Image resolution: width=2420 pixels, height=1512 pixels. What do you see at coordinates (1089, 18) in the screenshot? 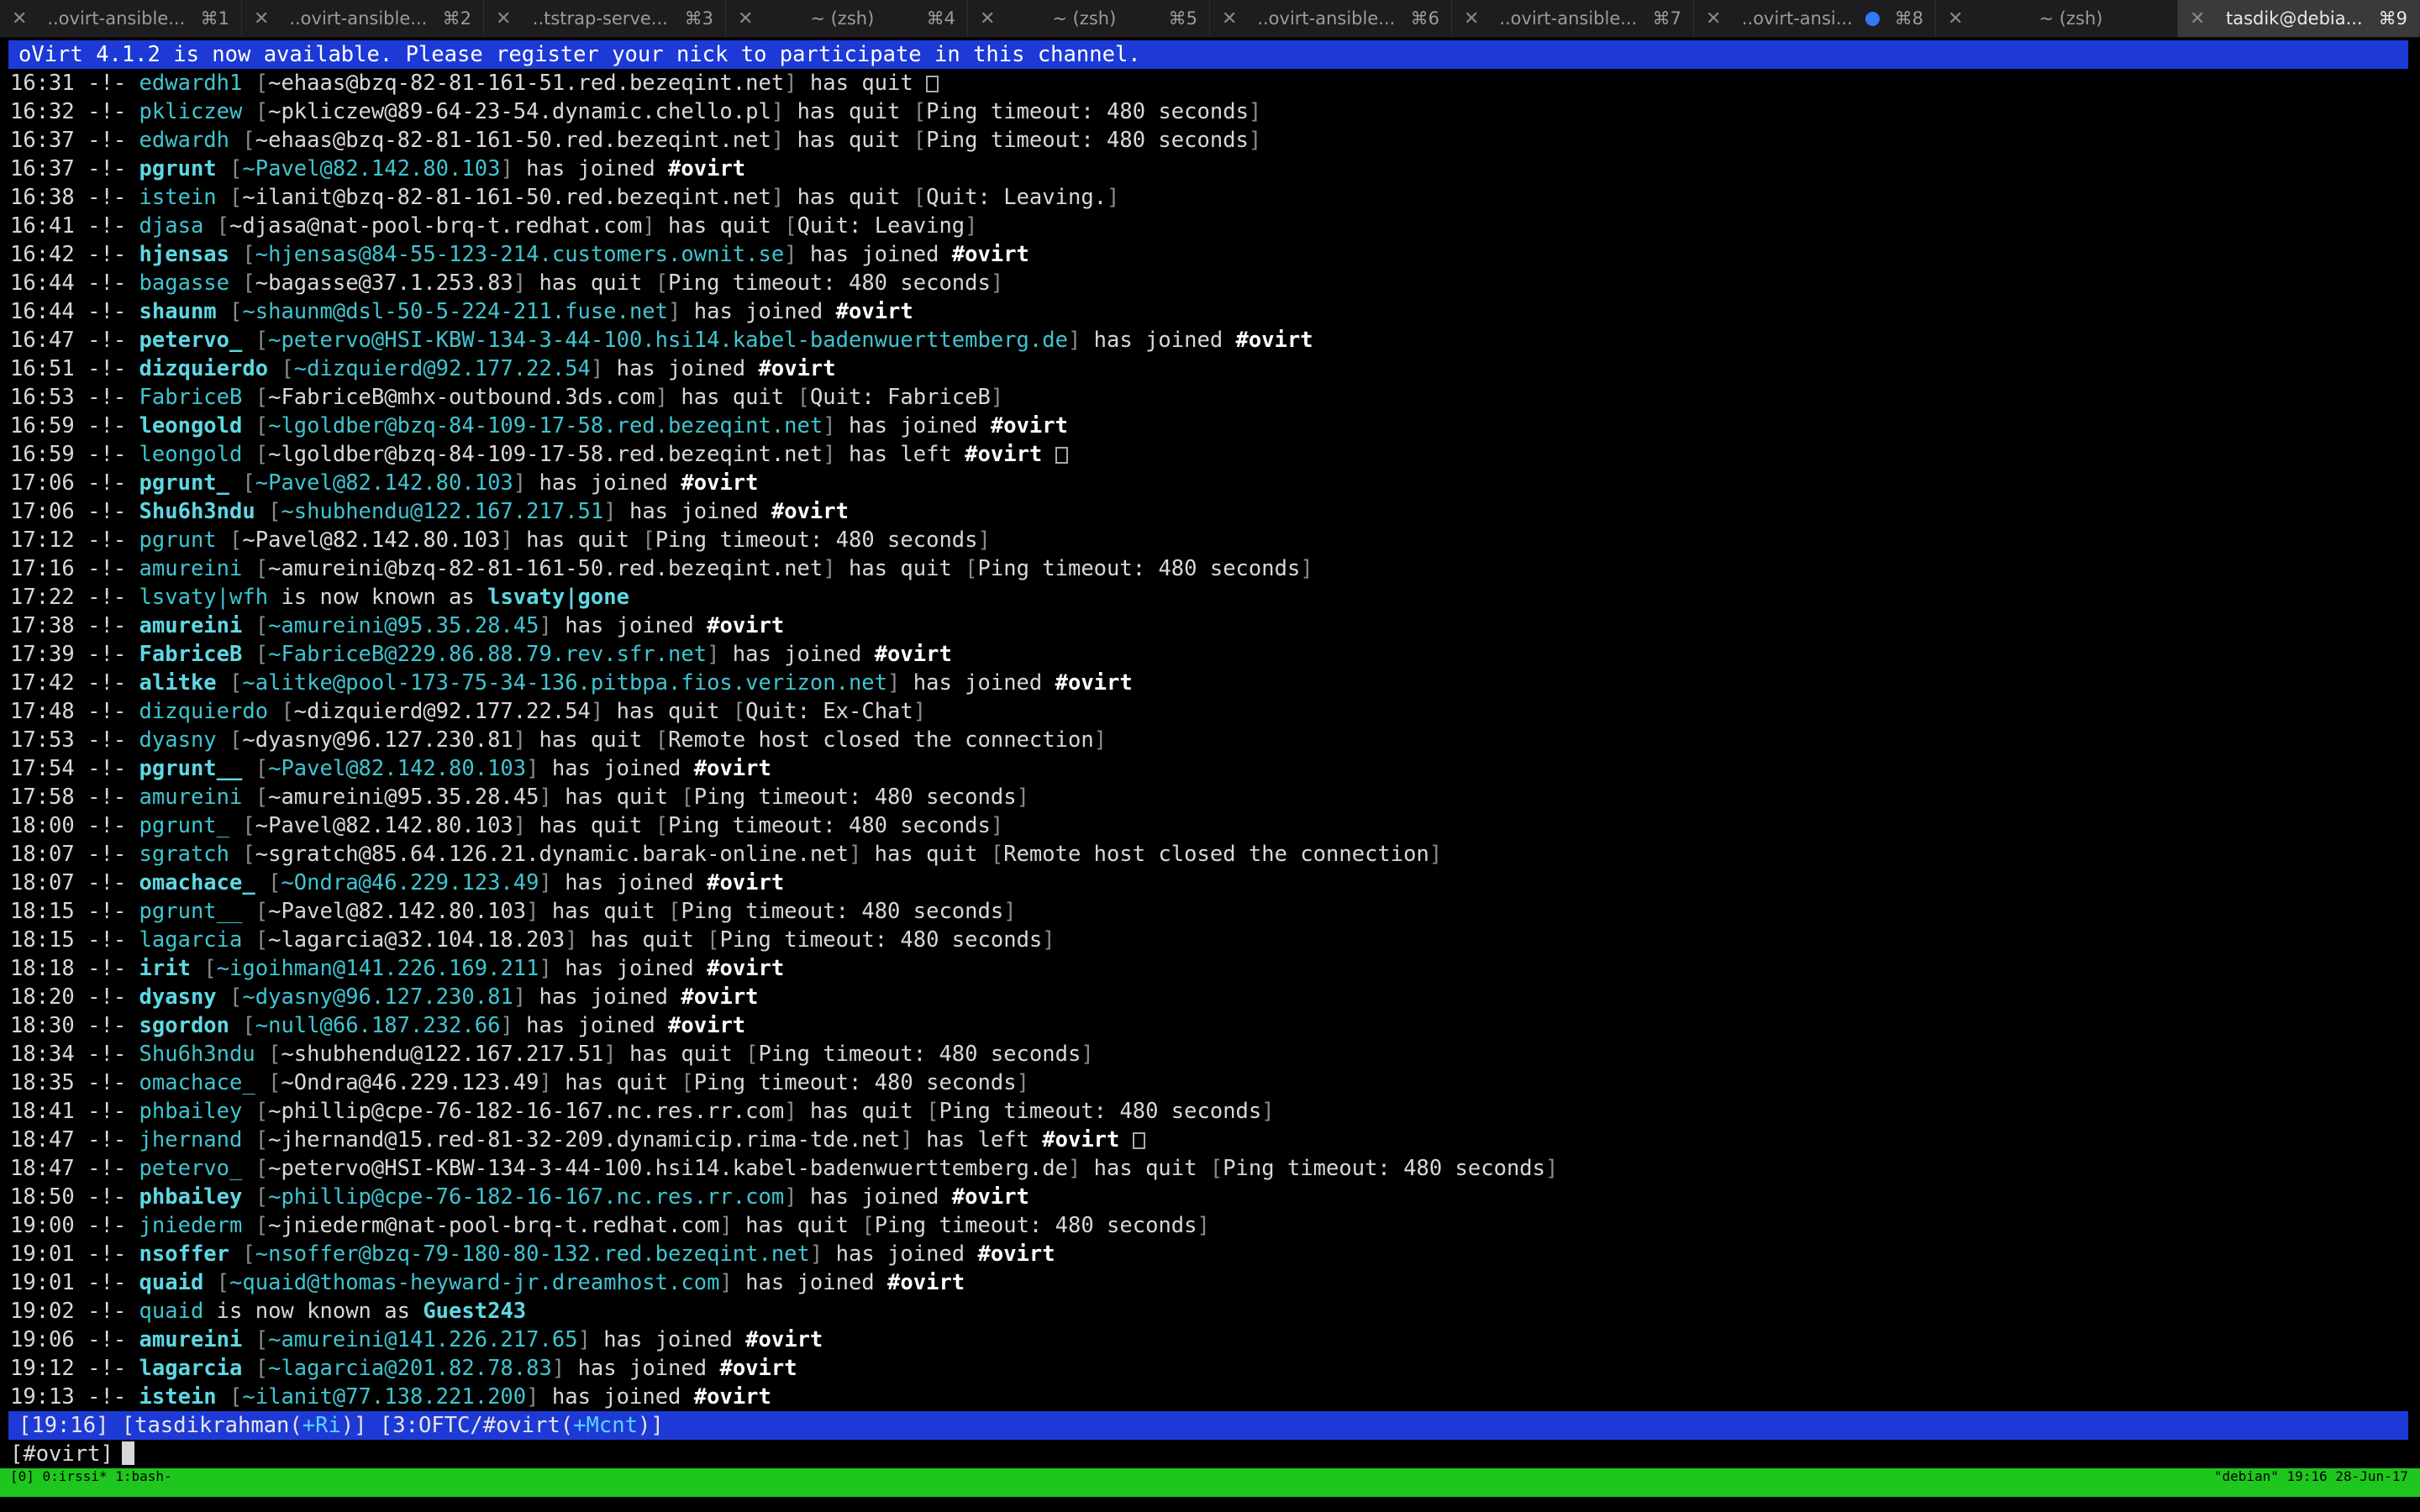
I see `terminal-tab: ✕ ~ (zsh) ⌘5` at bounding box center [1089, 18].